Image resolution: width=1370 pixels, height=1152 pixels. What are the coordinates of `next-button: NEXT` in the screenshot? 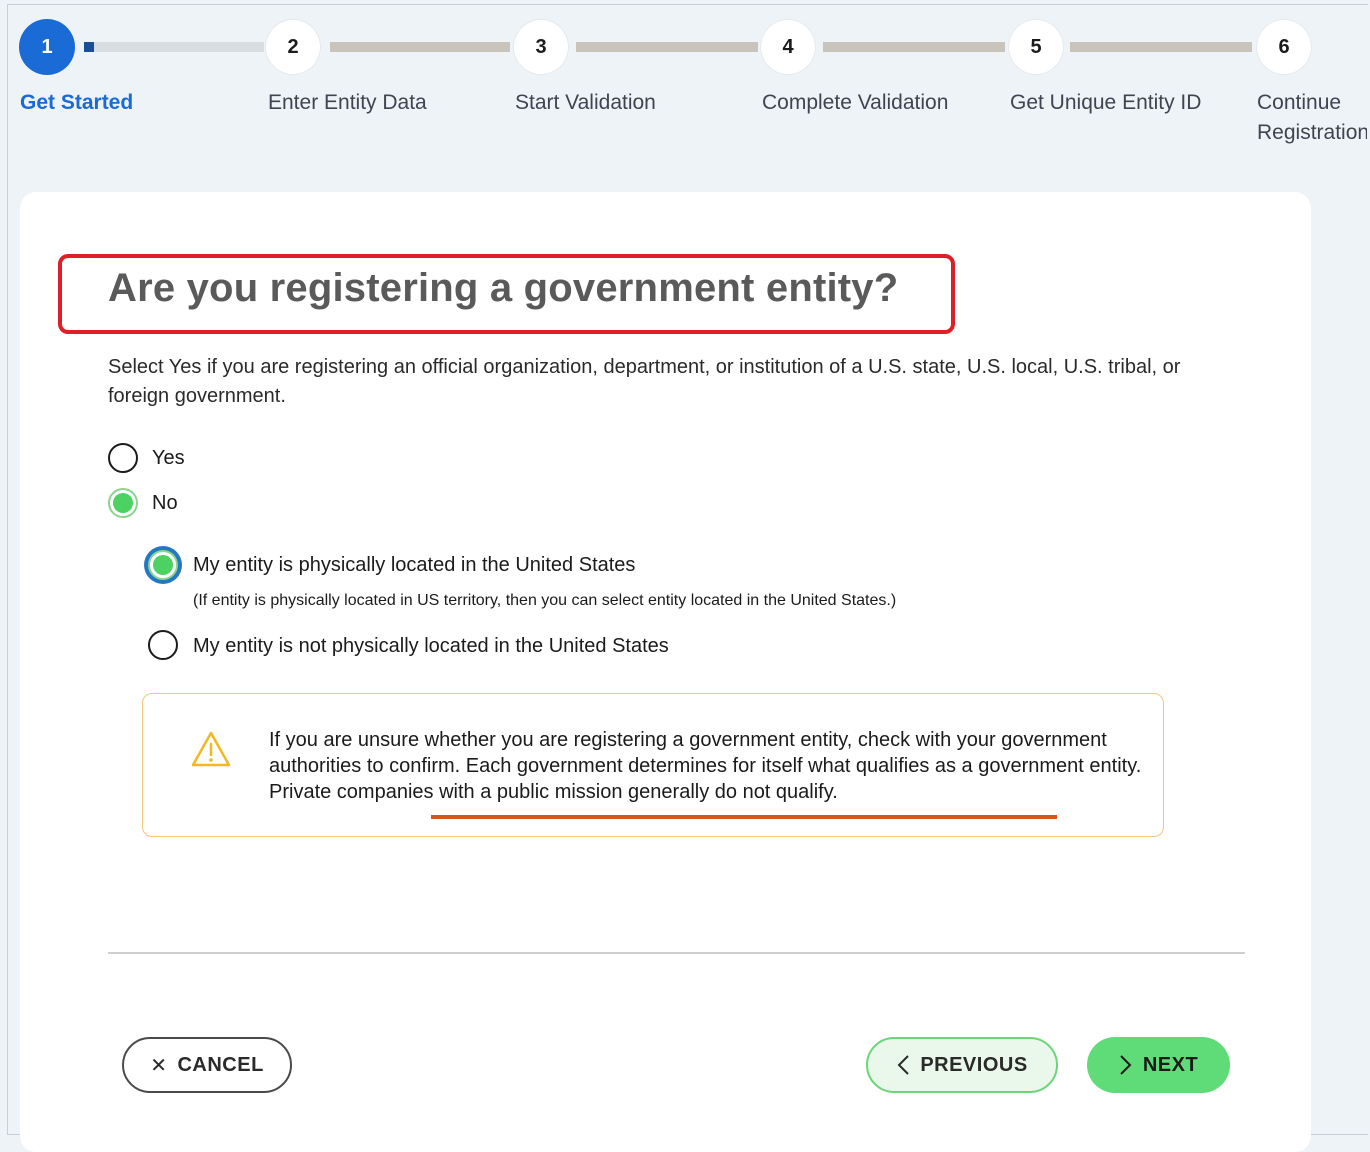 It's located at (1158, 1065).